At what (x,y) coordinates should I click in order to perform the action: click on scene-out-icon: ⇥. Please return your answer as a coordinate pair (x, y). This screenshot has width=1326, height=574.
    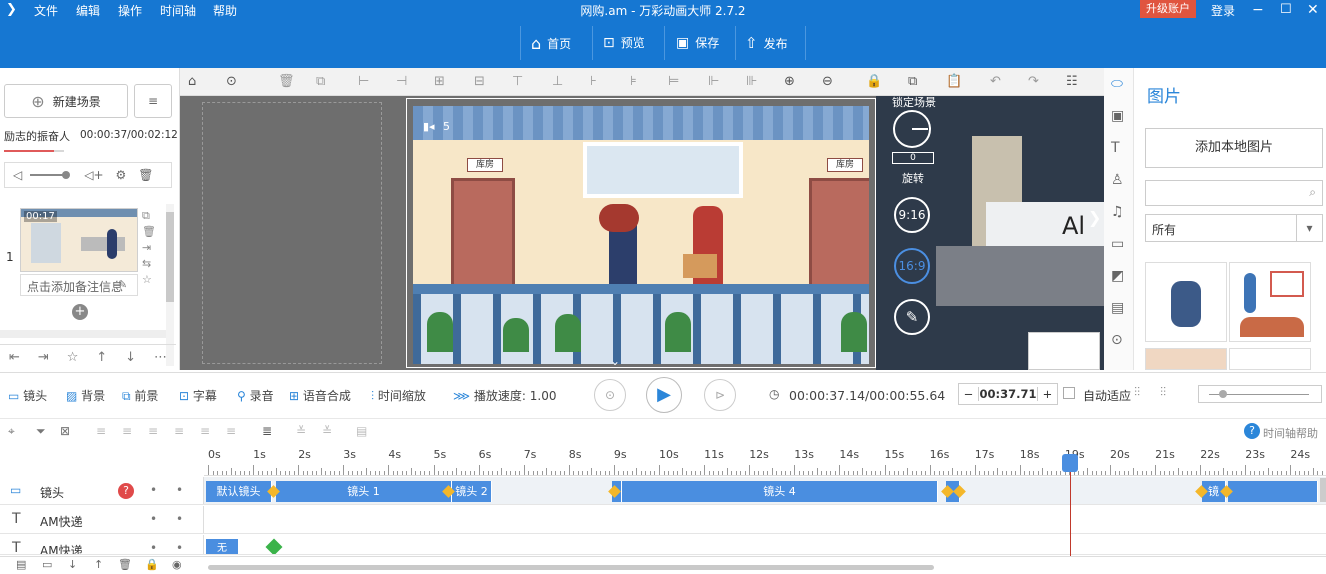
    Looking at the image, I should click on (43, 357).